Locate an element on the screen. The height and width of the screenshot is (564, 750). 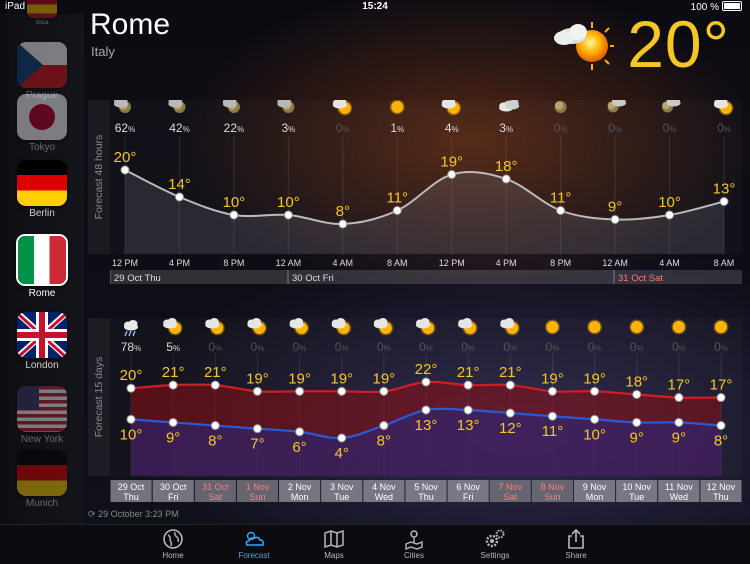
high-temp-label: 20° is located at coordinates (131, 375).